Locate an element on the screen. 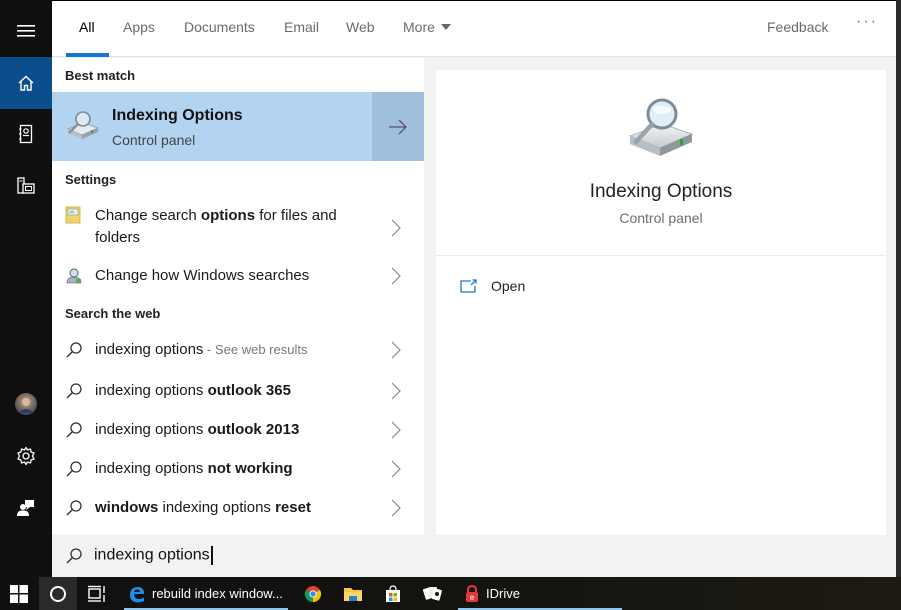 This screenshot has width=901, height=610. idrive-window-title: IDrive is located at coordinates (503, 593).